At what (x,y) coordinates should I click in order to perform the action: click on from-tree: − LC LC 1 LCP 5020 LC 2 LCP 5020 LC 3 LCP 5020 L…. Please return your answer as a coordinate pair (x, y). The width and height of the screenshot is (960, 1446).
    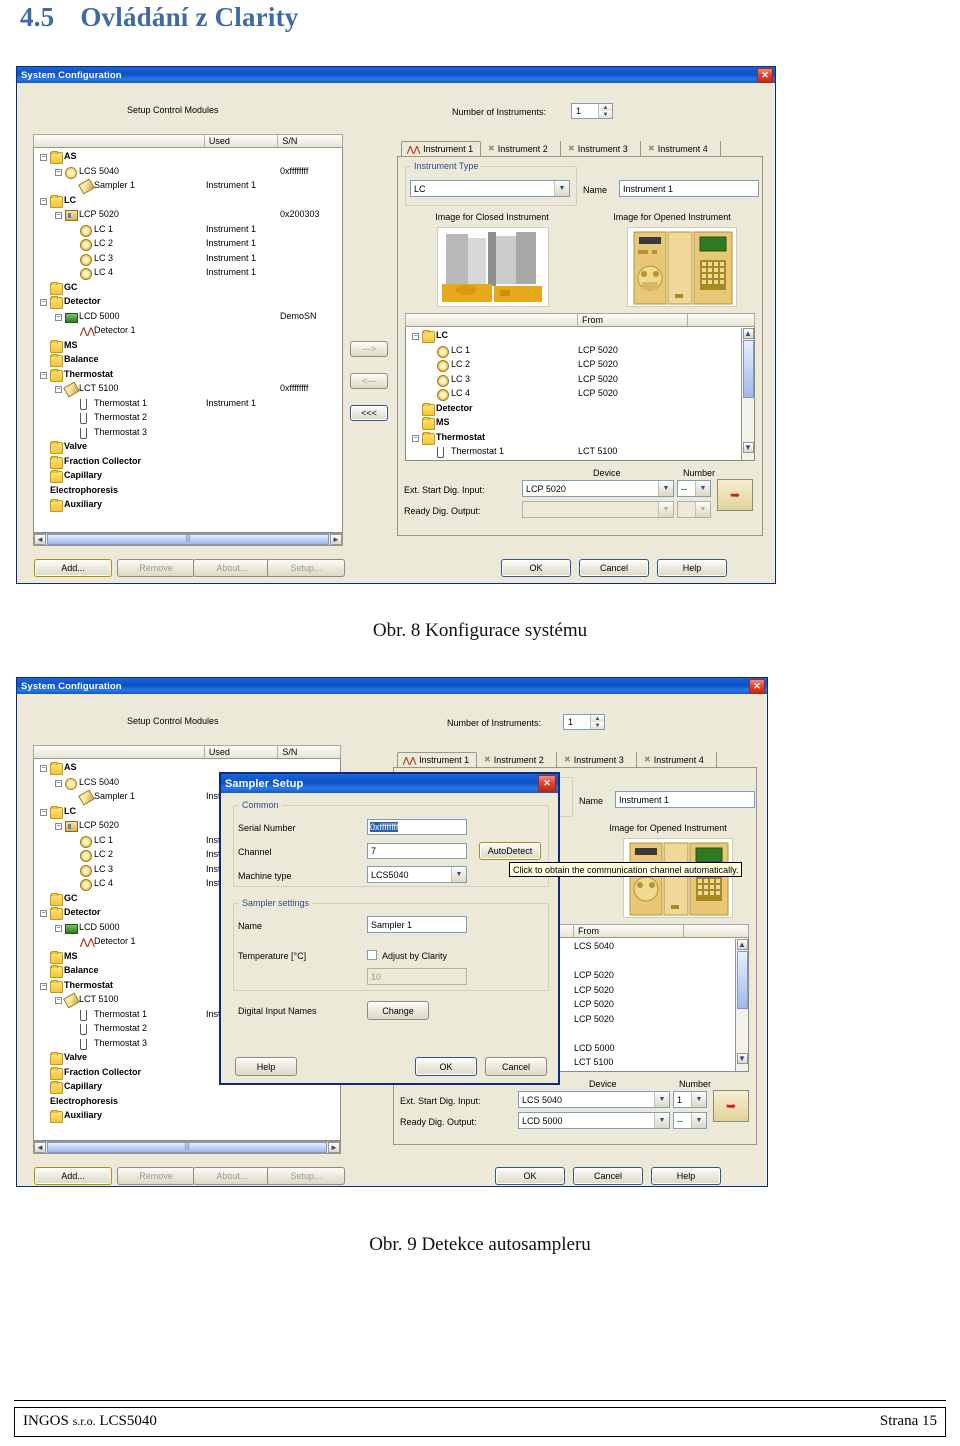
    Looking at the image, I should click on (580, 394).